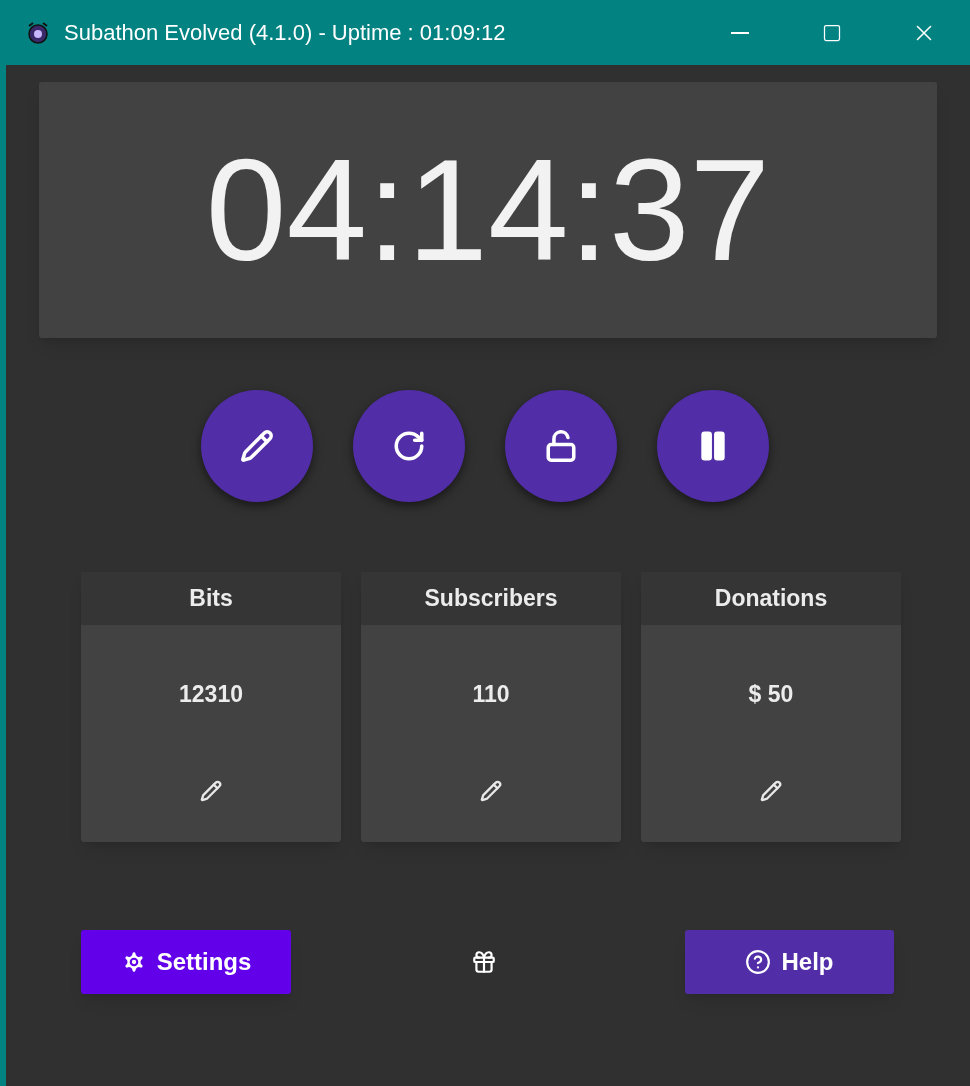 The height and width of the screenshot is (1086, 970). I want to click on maximize-icon, so click(832, 32).